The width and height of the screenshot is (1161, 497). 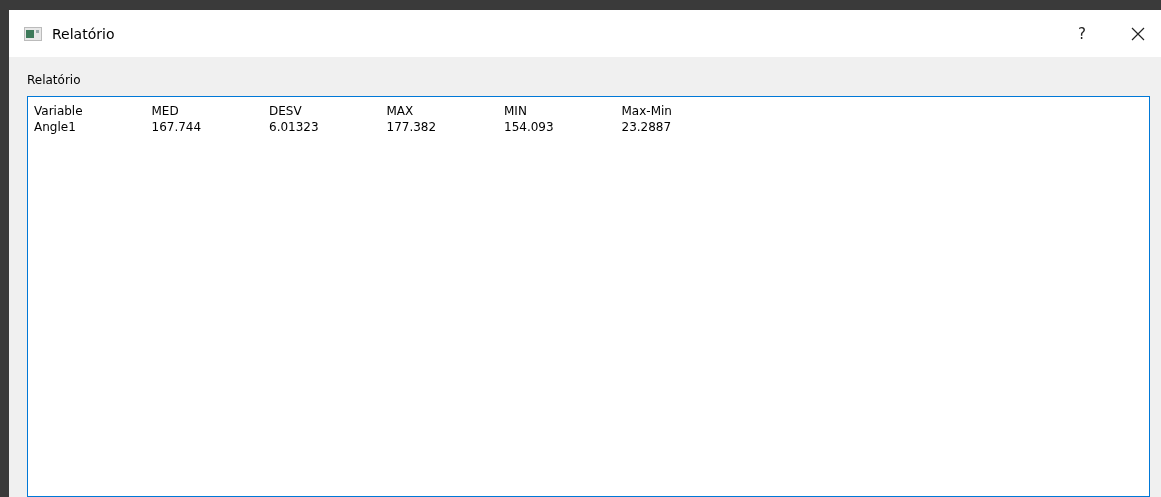 What do you see at coordinates (54, 80) in the screenshot?
I see `group-label: Relatório` at bounding box center [54, 80].